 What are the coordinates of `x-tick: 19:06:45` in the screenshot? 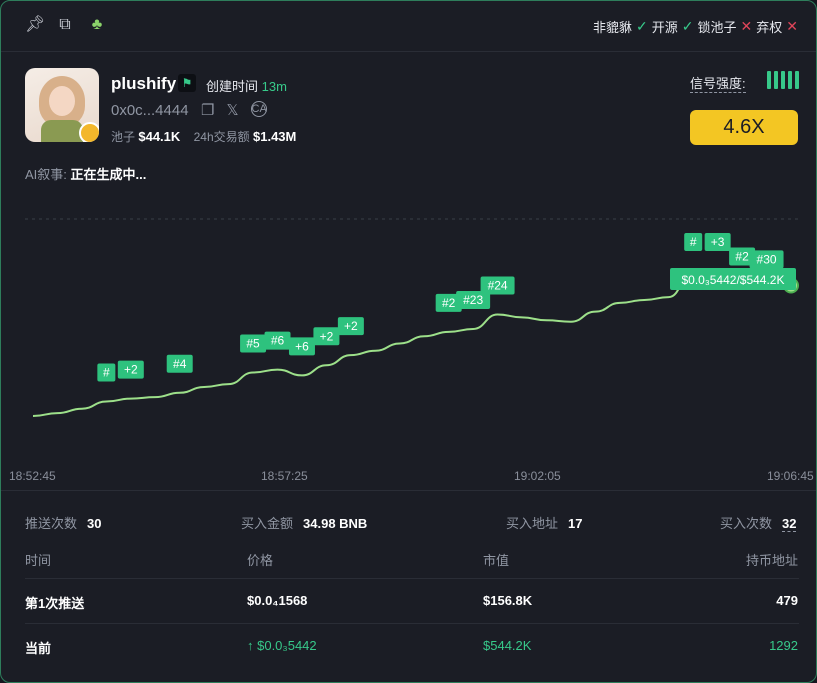 It's located at (790, 476).